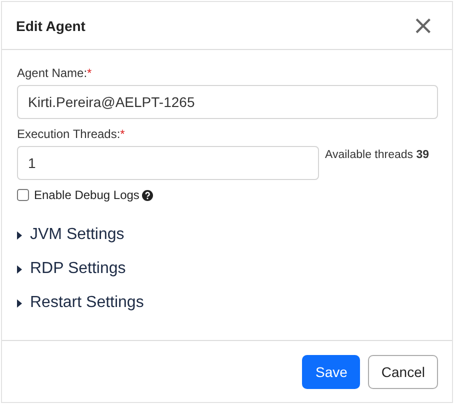  I want to click on input-field: 1, so click(168, 163).